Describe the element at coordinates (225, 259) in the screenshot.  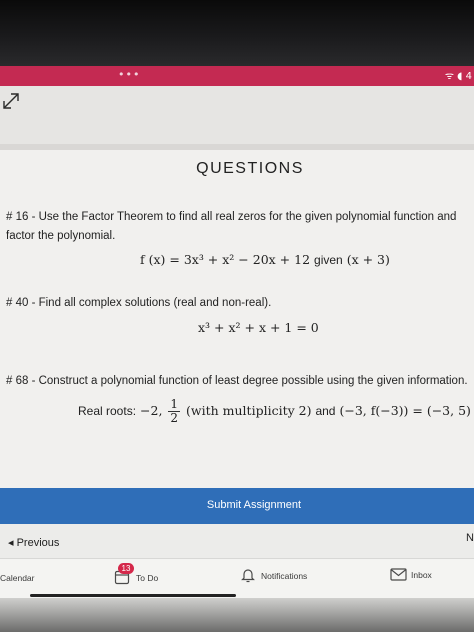
I see `question-16-function: f (x) = 3x³ + x² − 20x + 12` at that location.